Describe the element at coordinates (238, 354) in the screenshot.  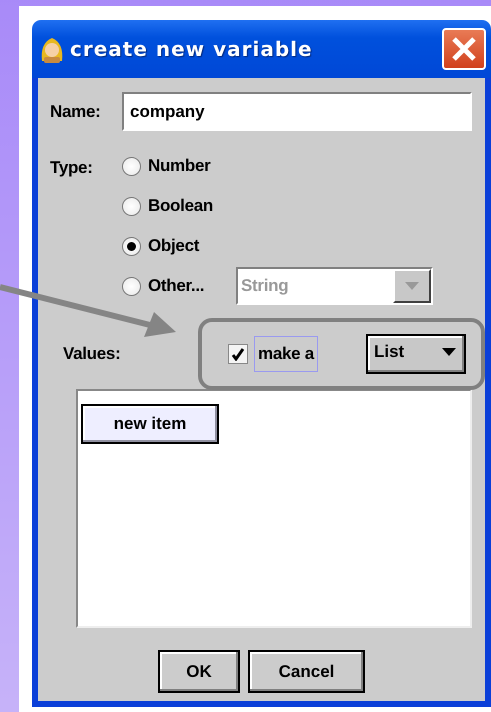
I see `make-list-checkbox` at that location.